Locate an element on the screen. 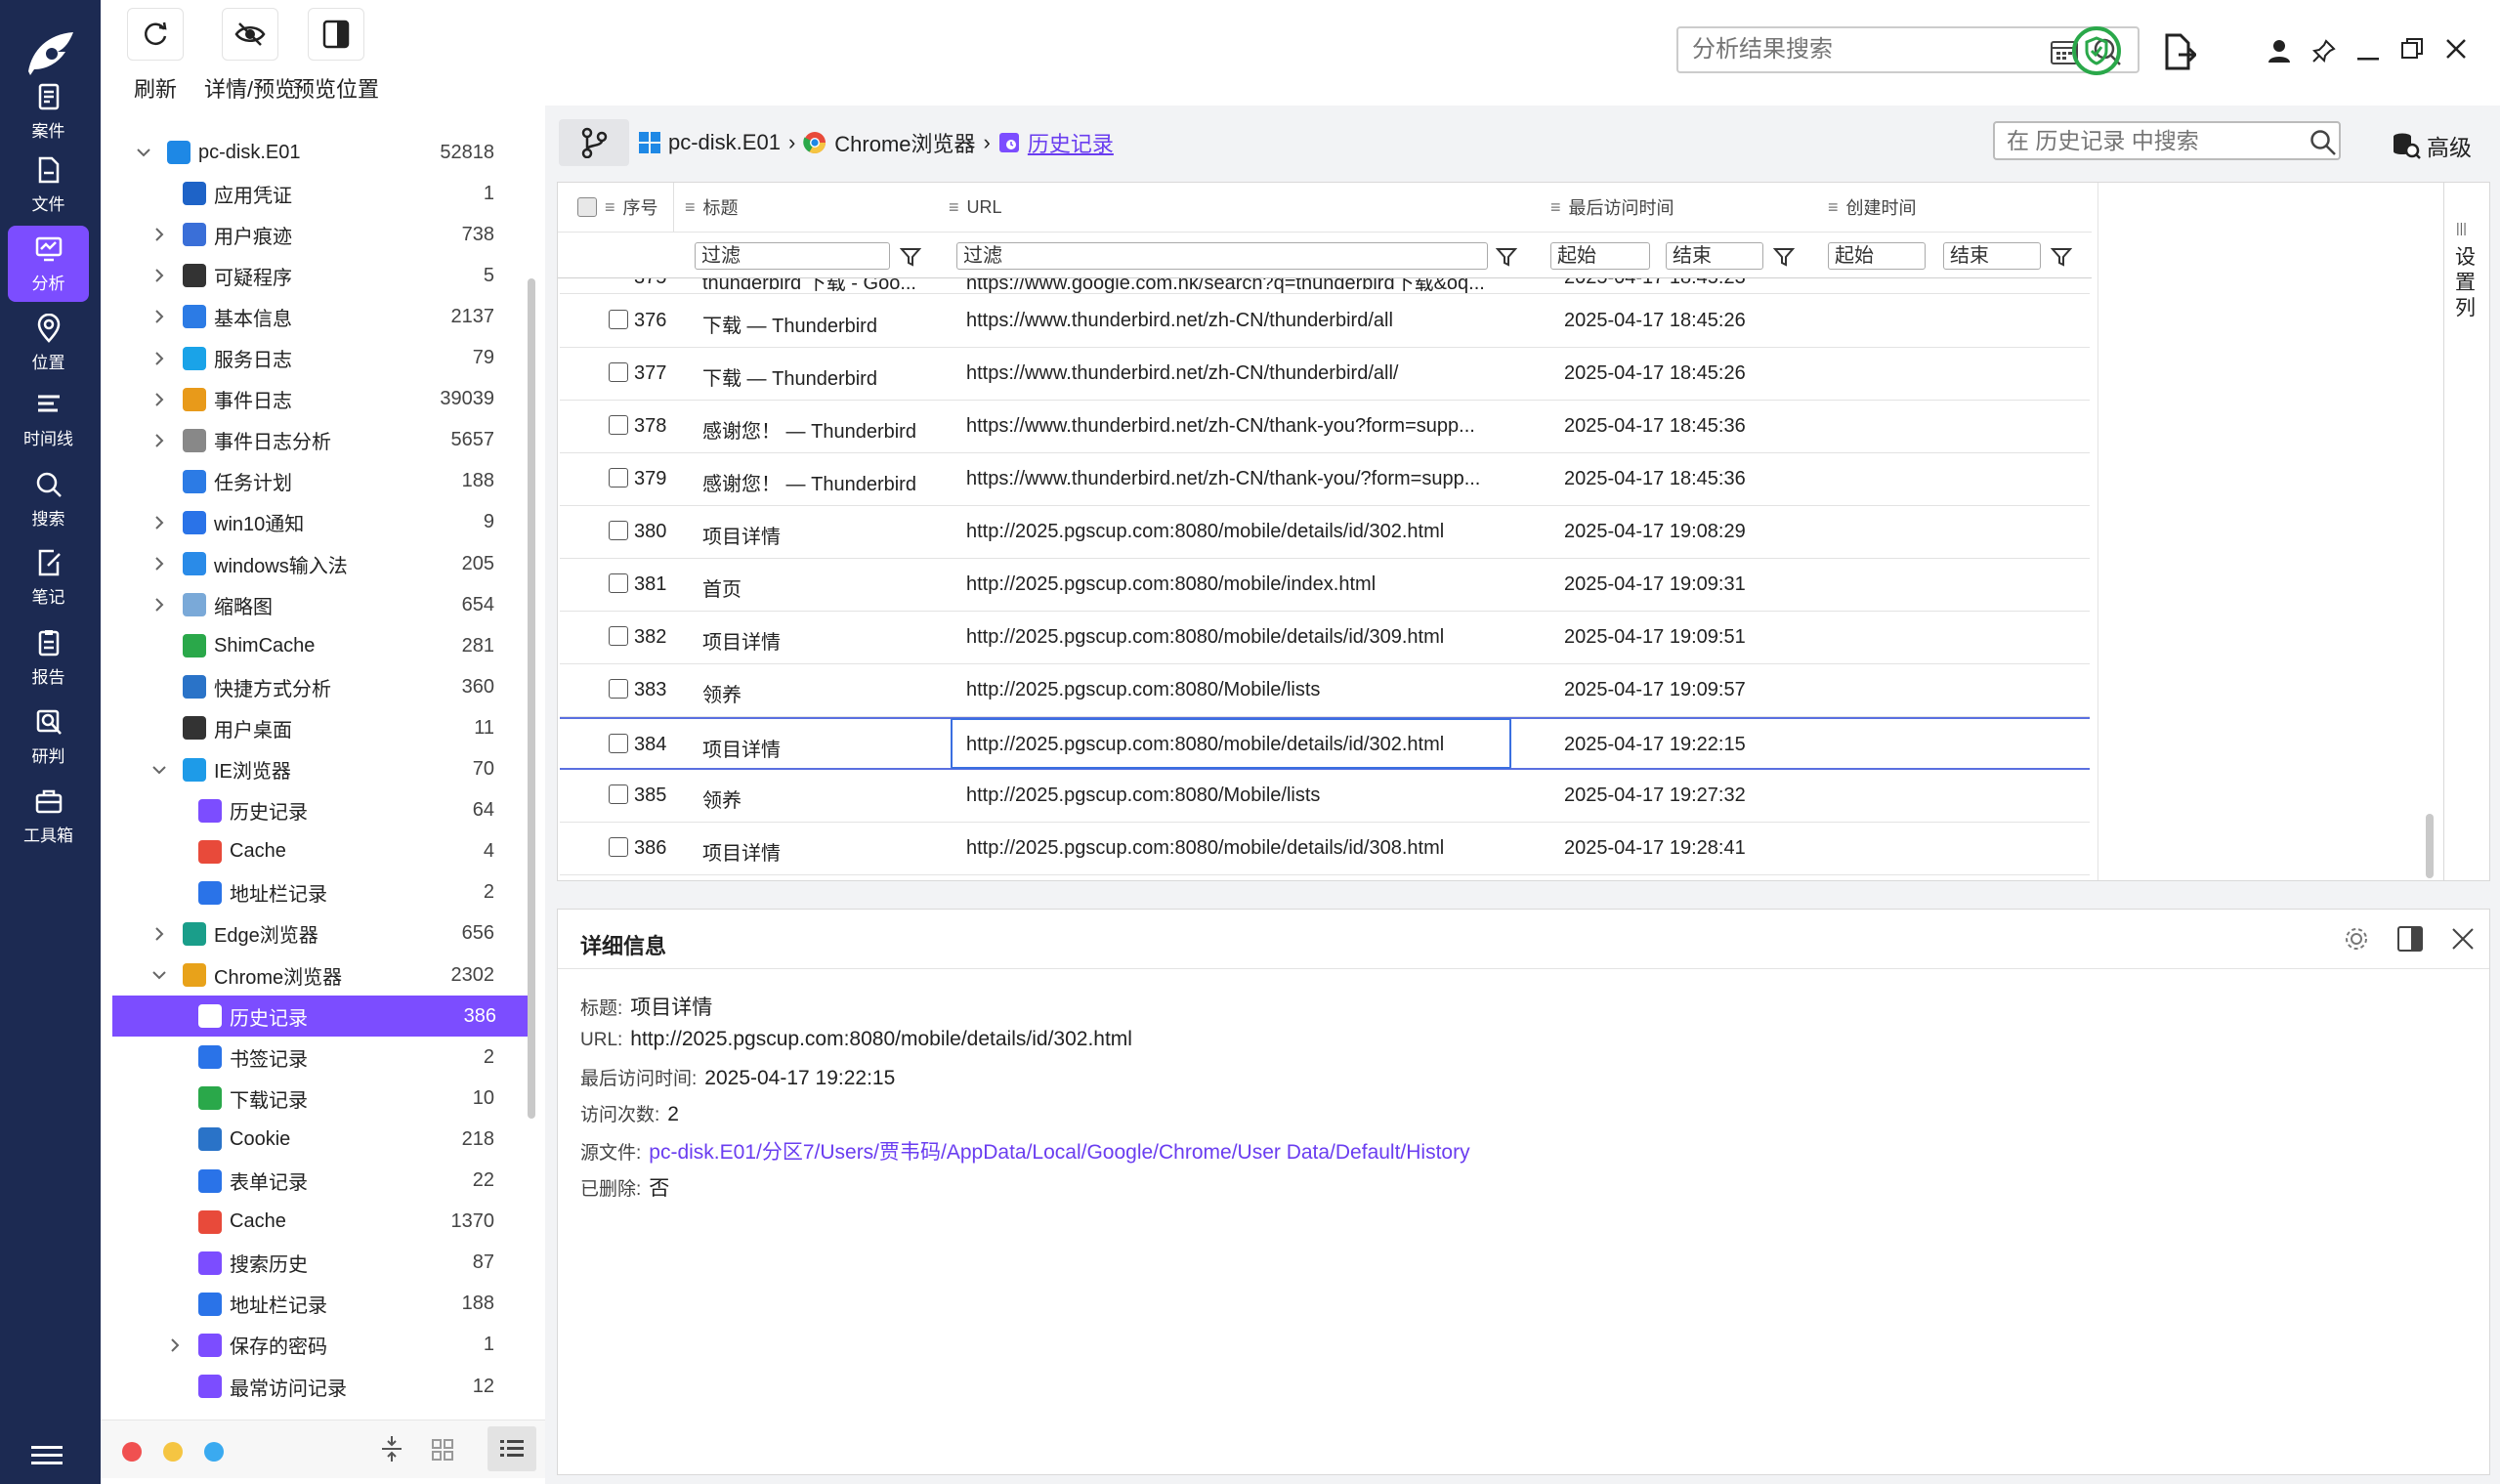  pin-icon is located at coordinates (2323, 53).